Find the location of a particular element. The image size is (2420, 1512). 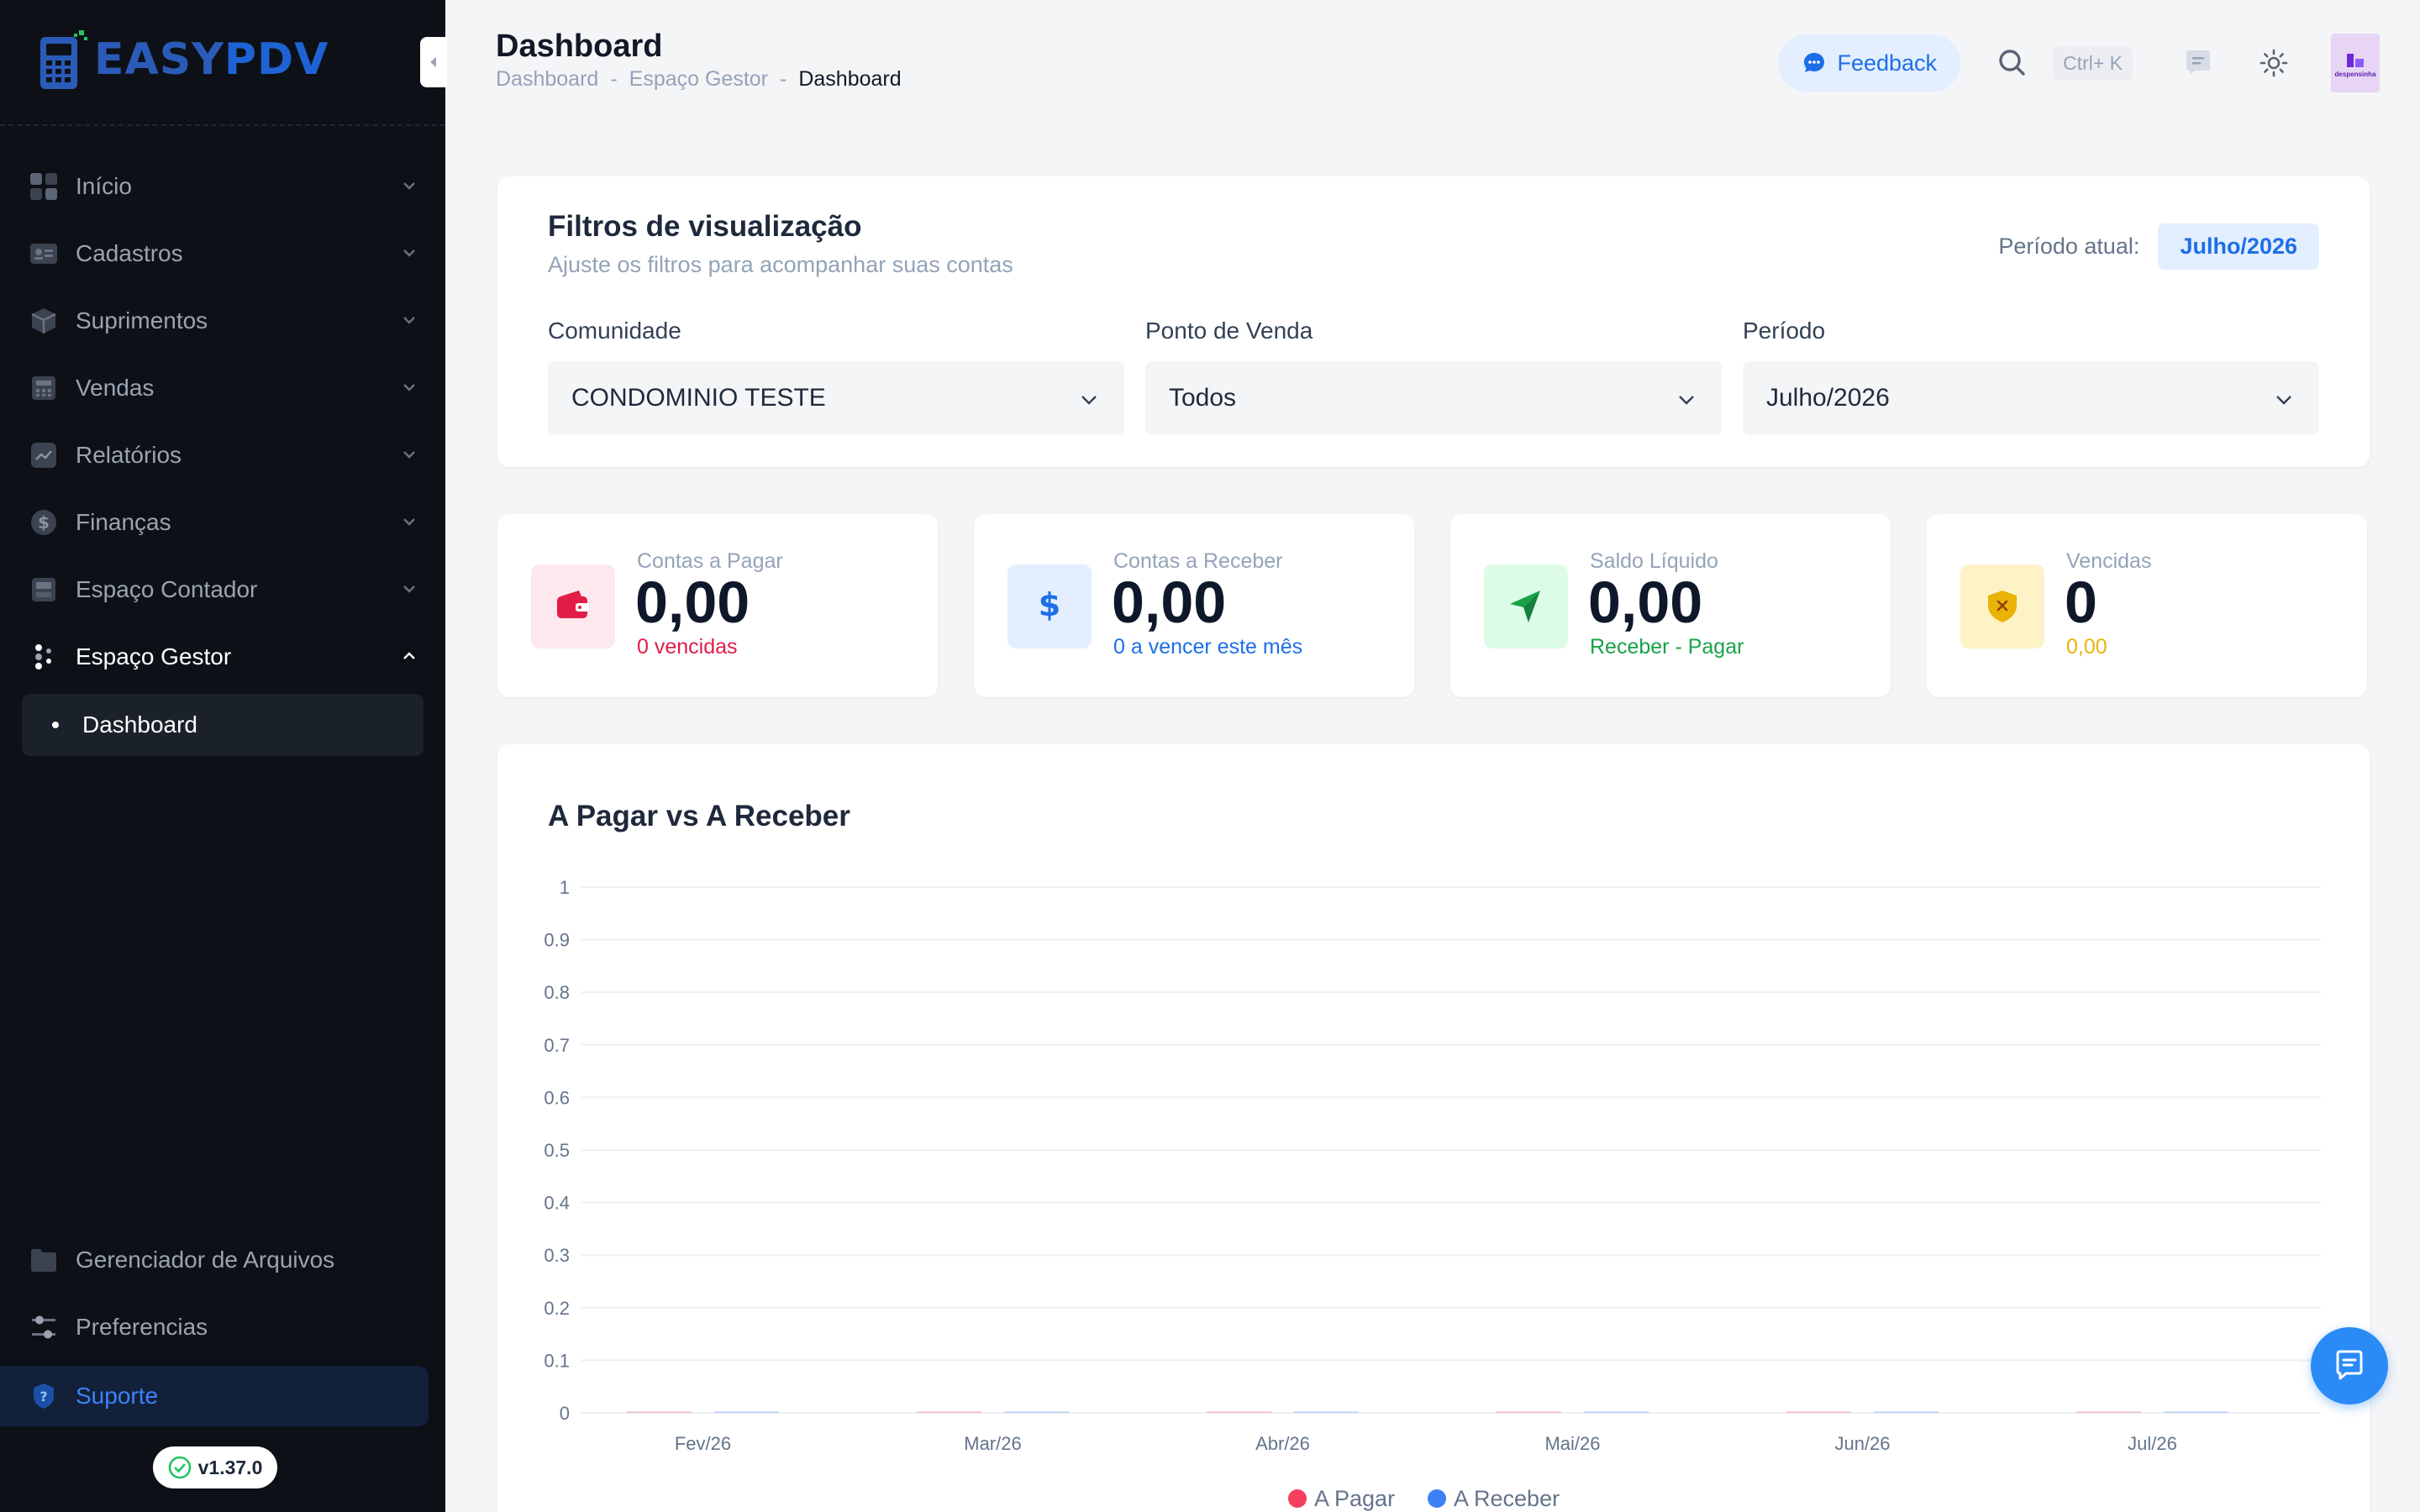

breadcrumb-current: Dashboard is located at coordinates (850, 79).